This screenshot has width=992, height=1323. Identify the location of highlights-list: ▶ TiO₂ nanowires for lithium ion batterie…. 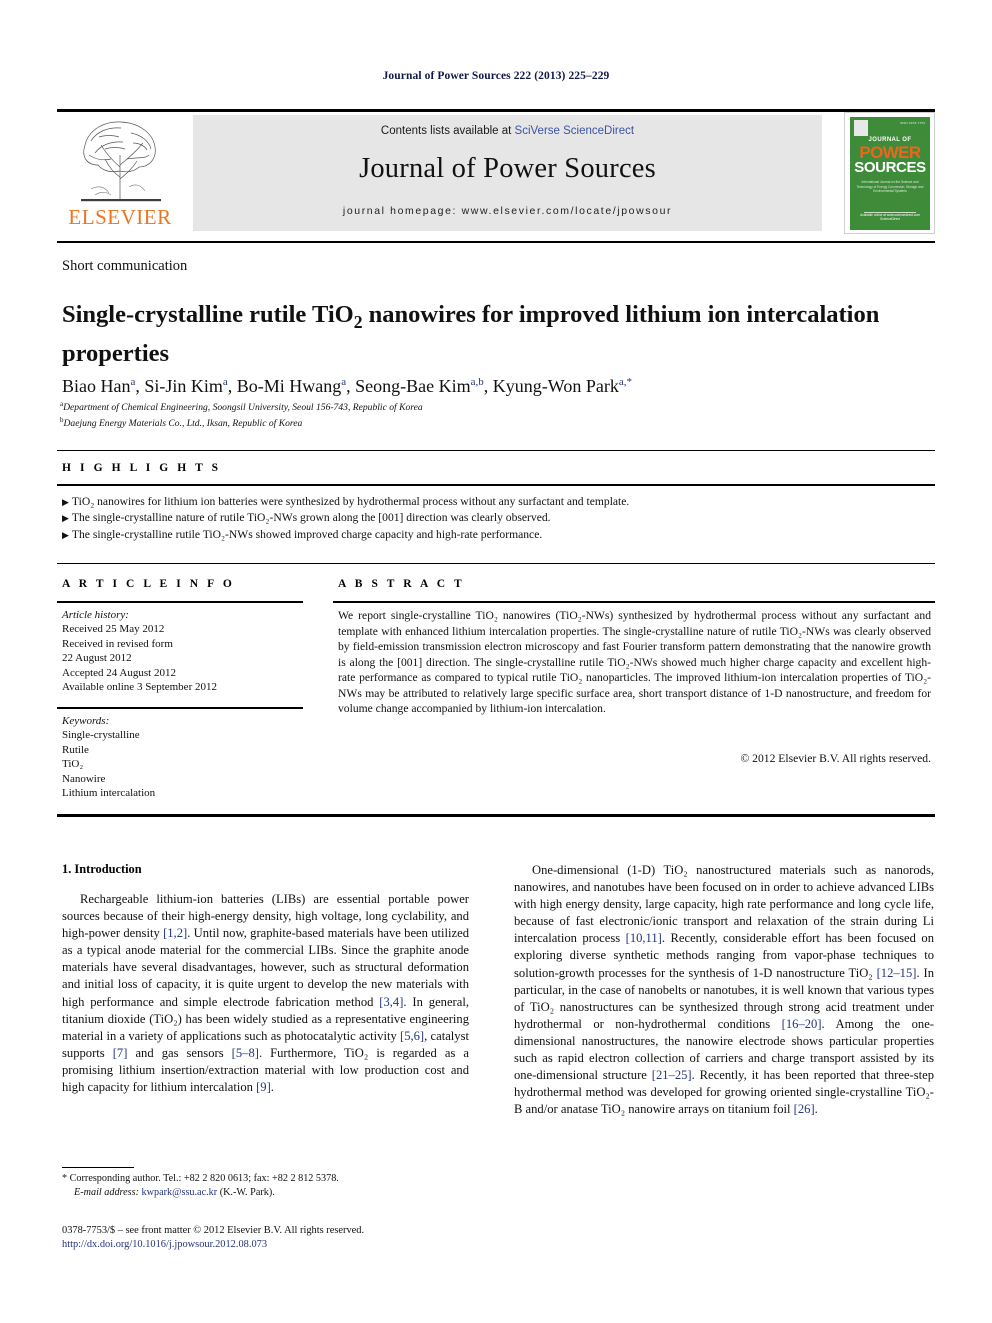
(497, 518).